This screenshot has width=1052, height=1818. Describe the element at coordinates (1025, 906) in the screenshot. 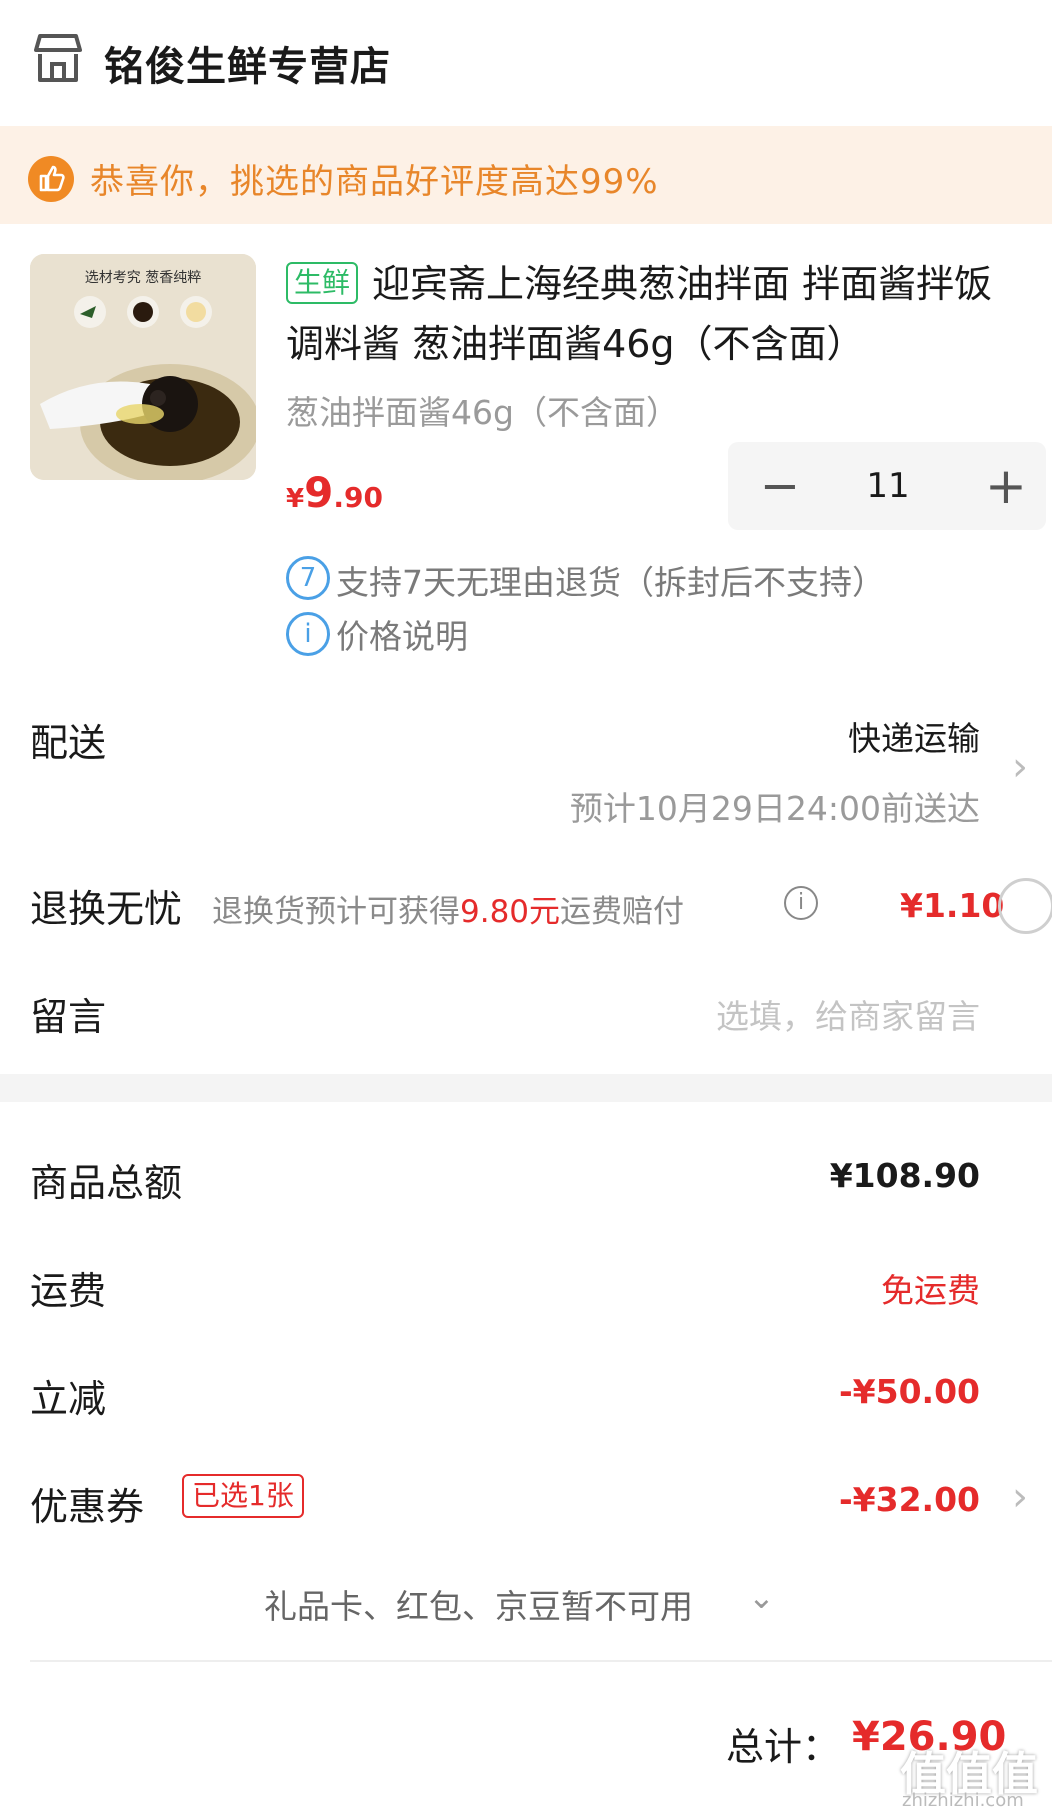

I see `return-worry-radio` at that location.